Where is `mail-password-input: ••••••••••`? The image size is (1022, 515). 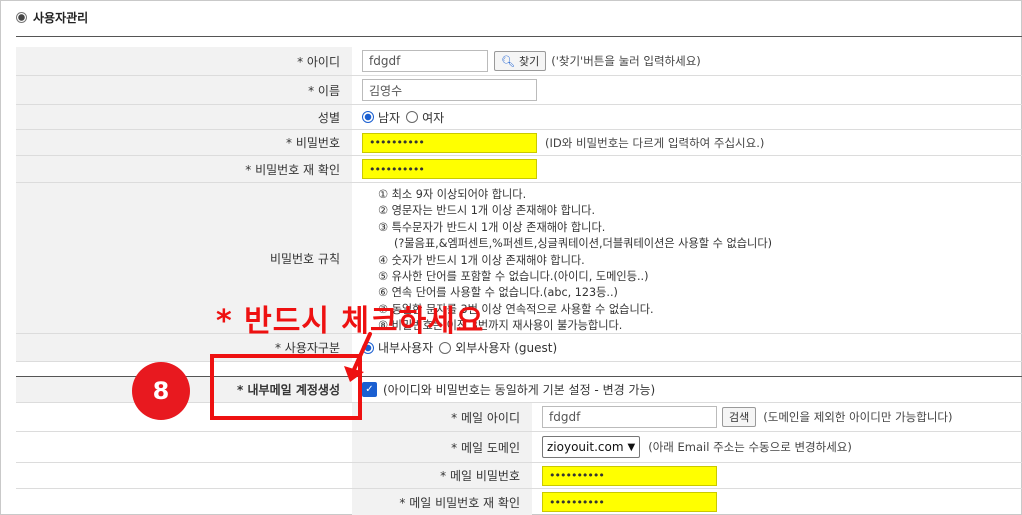
mail-password-input: •••••••••• is located at coordinates (629, 475).